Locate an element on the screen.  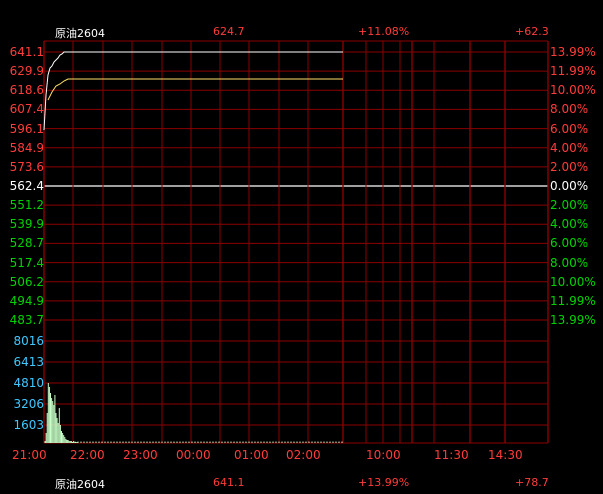
average-price-line is located at coordinates (195, 89).